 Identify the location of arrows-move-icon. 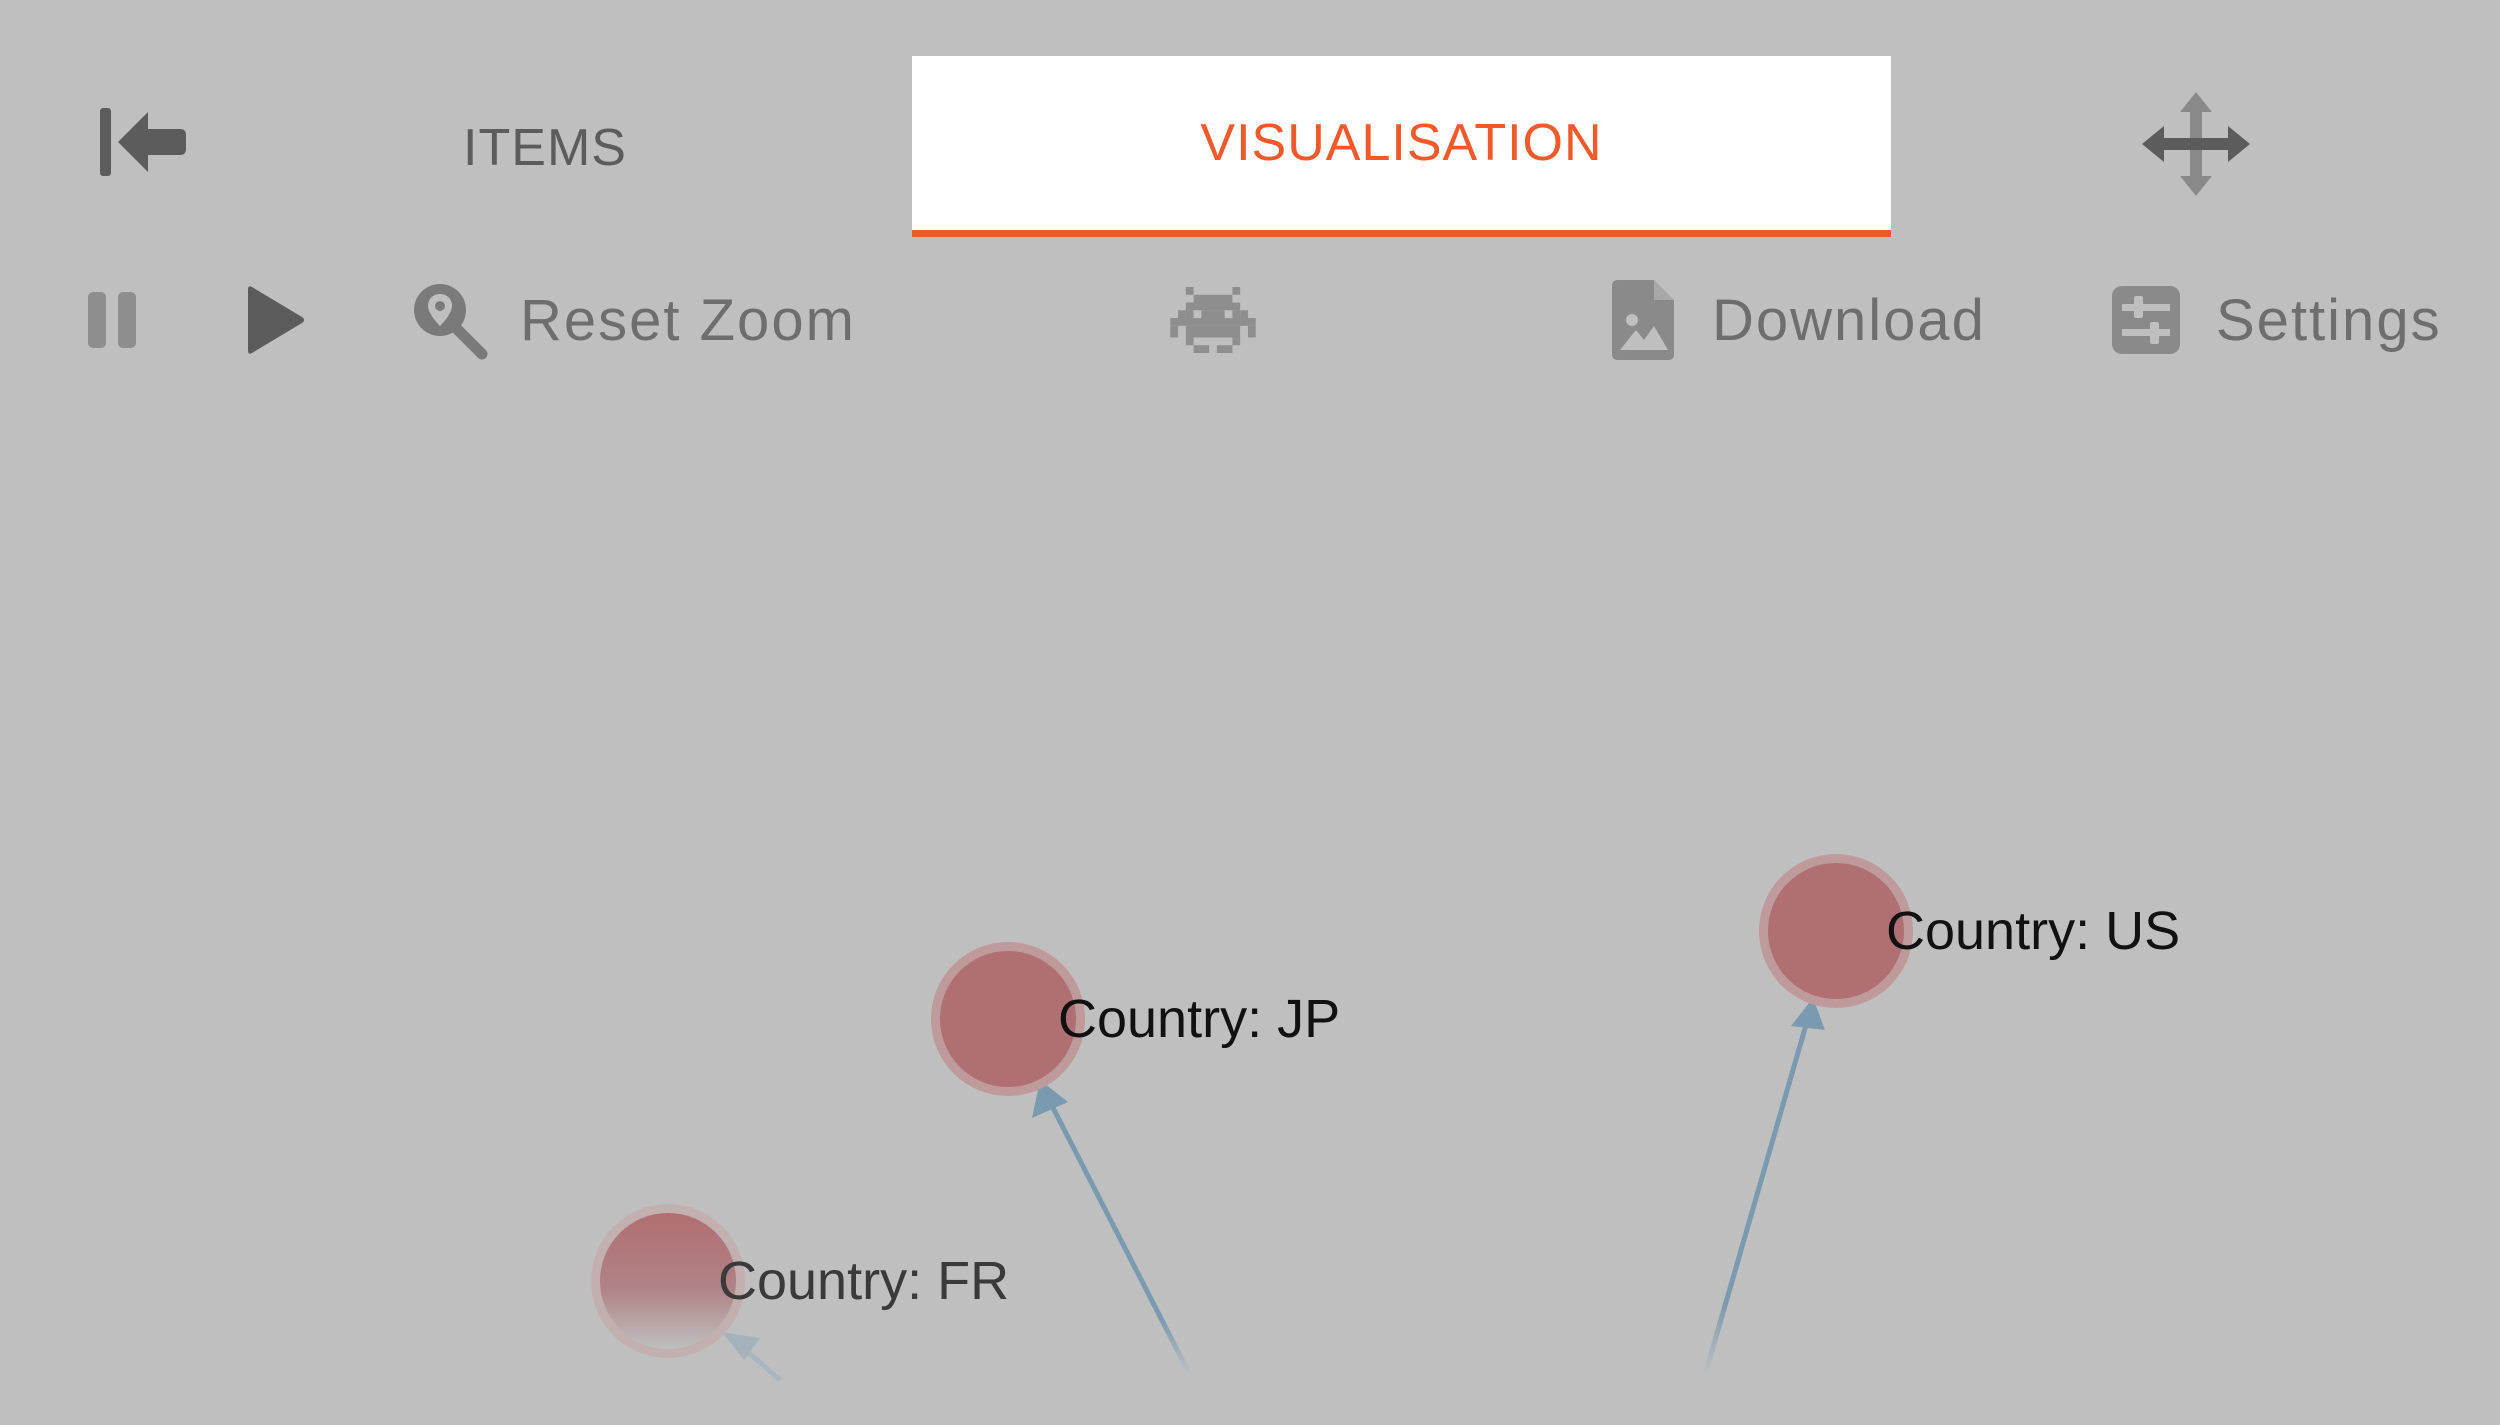
(2196, 144).